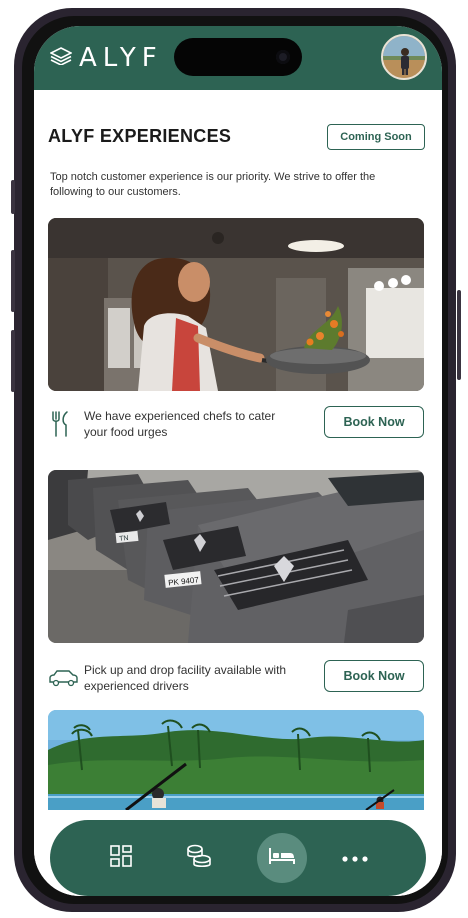 This screenshot has height=918, width=468. I want to click on grid-icon, so click(121, 858).